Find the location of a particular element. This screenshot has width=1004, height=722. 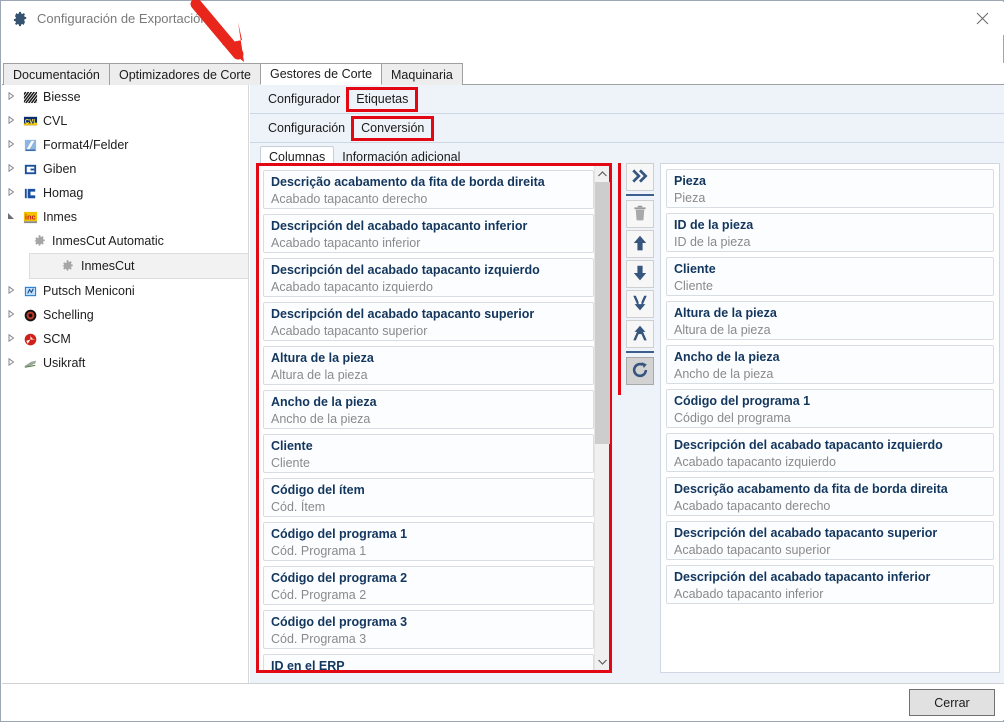

schelling-logo-icon is located at coordinates (30, 315).